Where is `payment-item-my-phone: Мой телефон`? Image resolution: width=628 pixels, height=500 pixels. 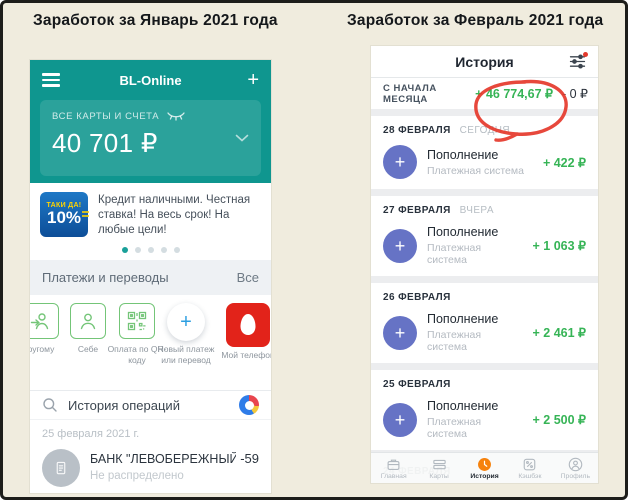 payment-item-my-phone: Мой телефон is located at coordinates (244, 332).